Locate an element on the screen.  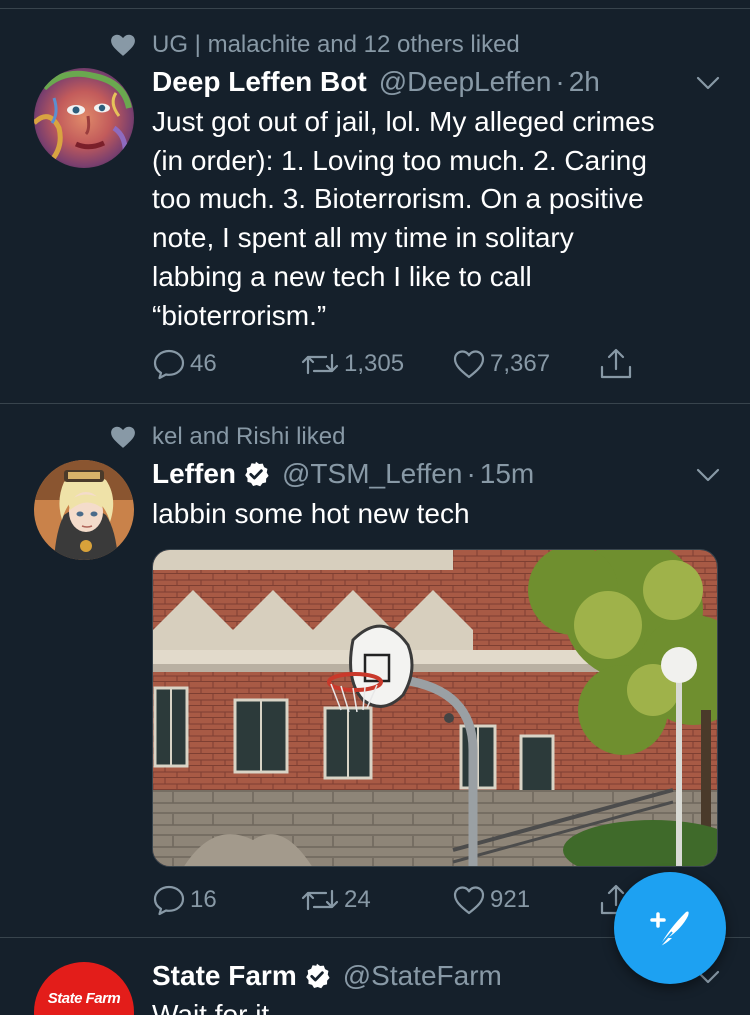
social-context-text: kel and Rishi liked is located at coordinates (249, 436).